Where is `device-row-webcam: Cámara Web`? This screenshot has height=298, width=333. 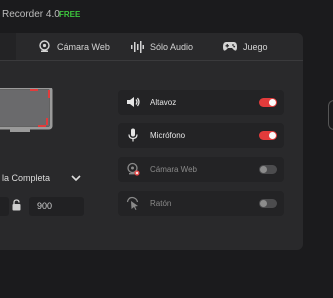
device-row-webcam: Cámara Web is located at coordinates (201, 169).